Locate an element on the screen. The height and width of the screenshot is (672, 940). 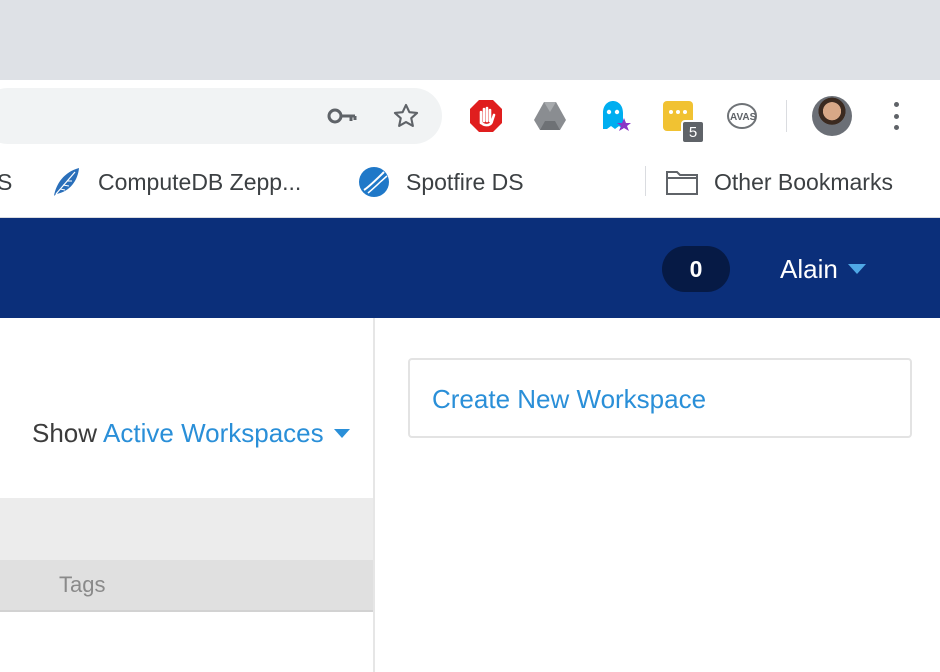
workspace-filter: Show Active Workspaces is located at coordinates (191, 433).